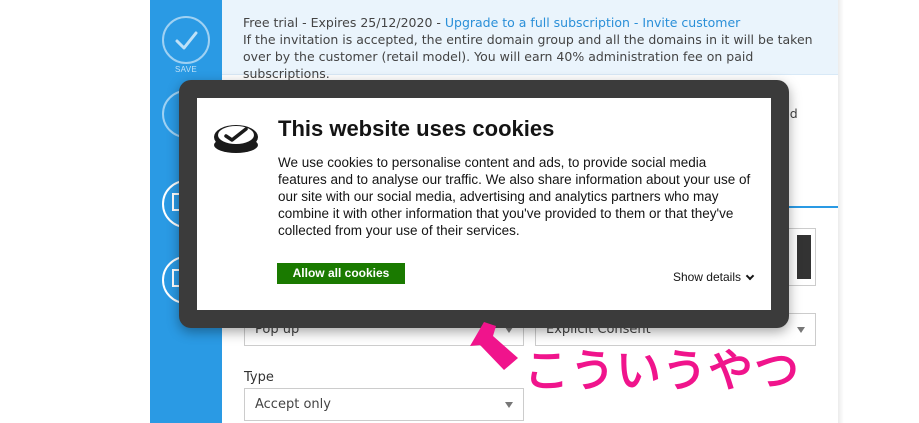 This screenshot has height=423, width=919. I want to click on section-divider, so click(810, 207).